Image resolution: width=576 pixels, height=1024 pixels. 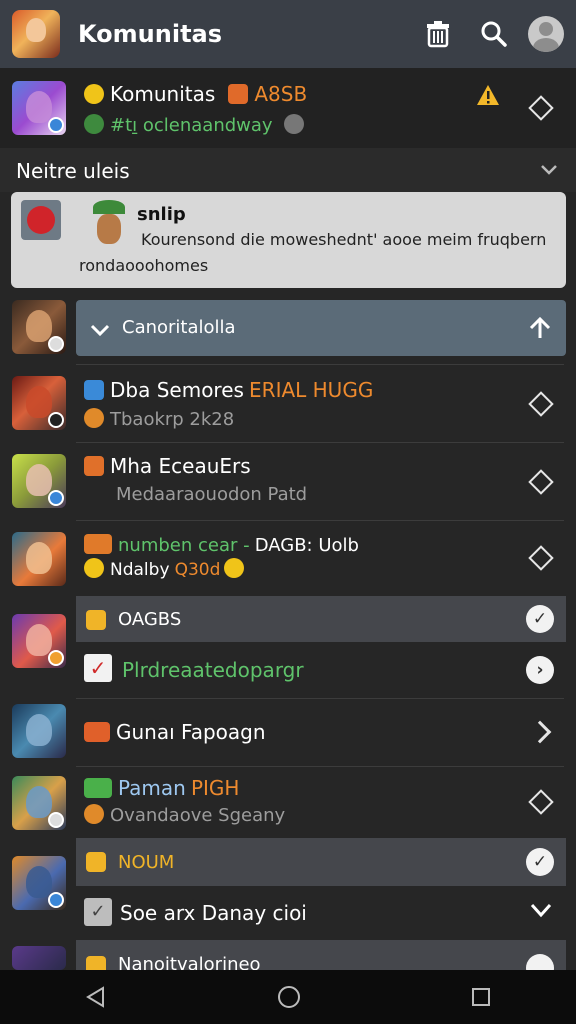 I want to click on item-subtitle-line: Medaaraouodon Patd, so click(x=211, y=494).